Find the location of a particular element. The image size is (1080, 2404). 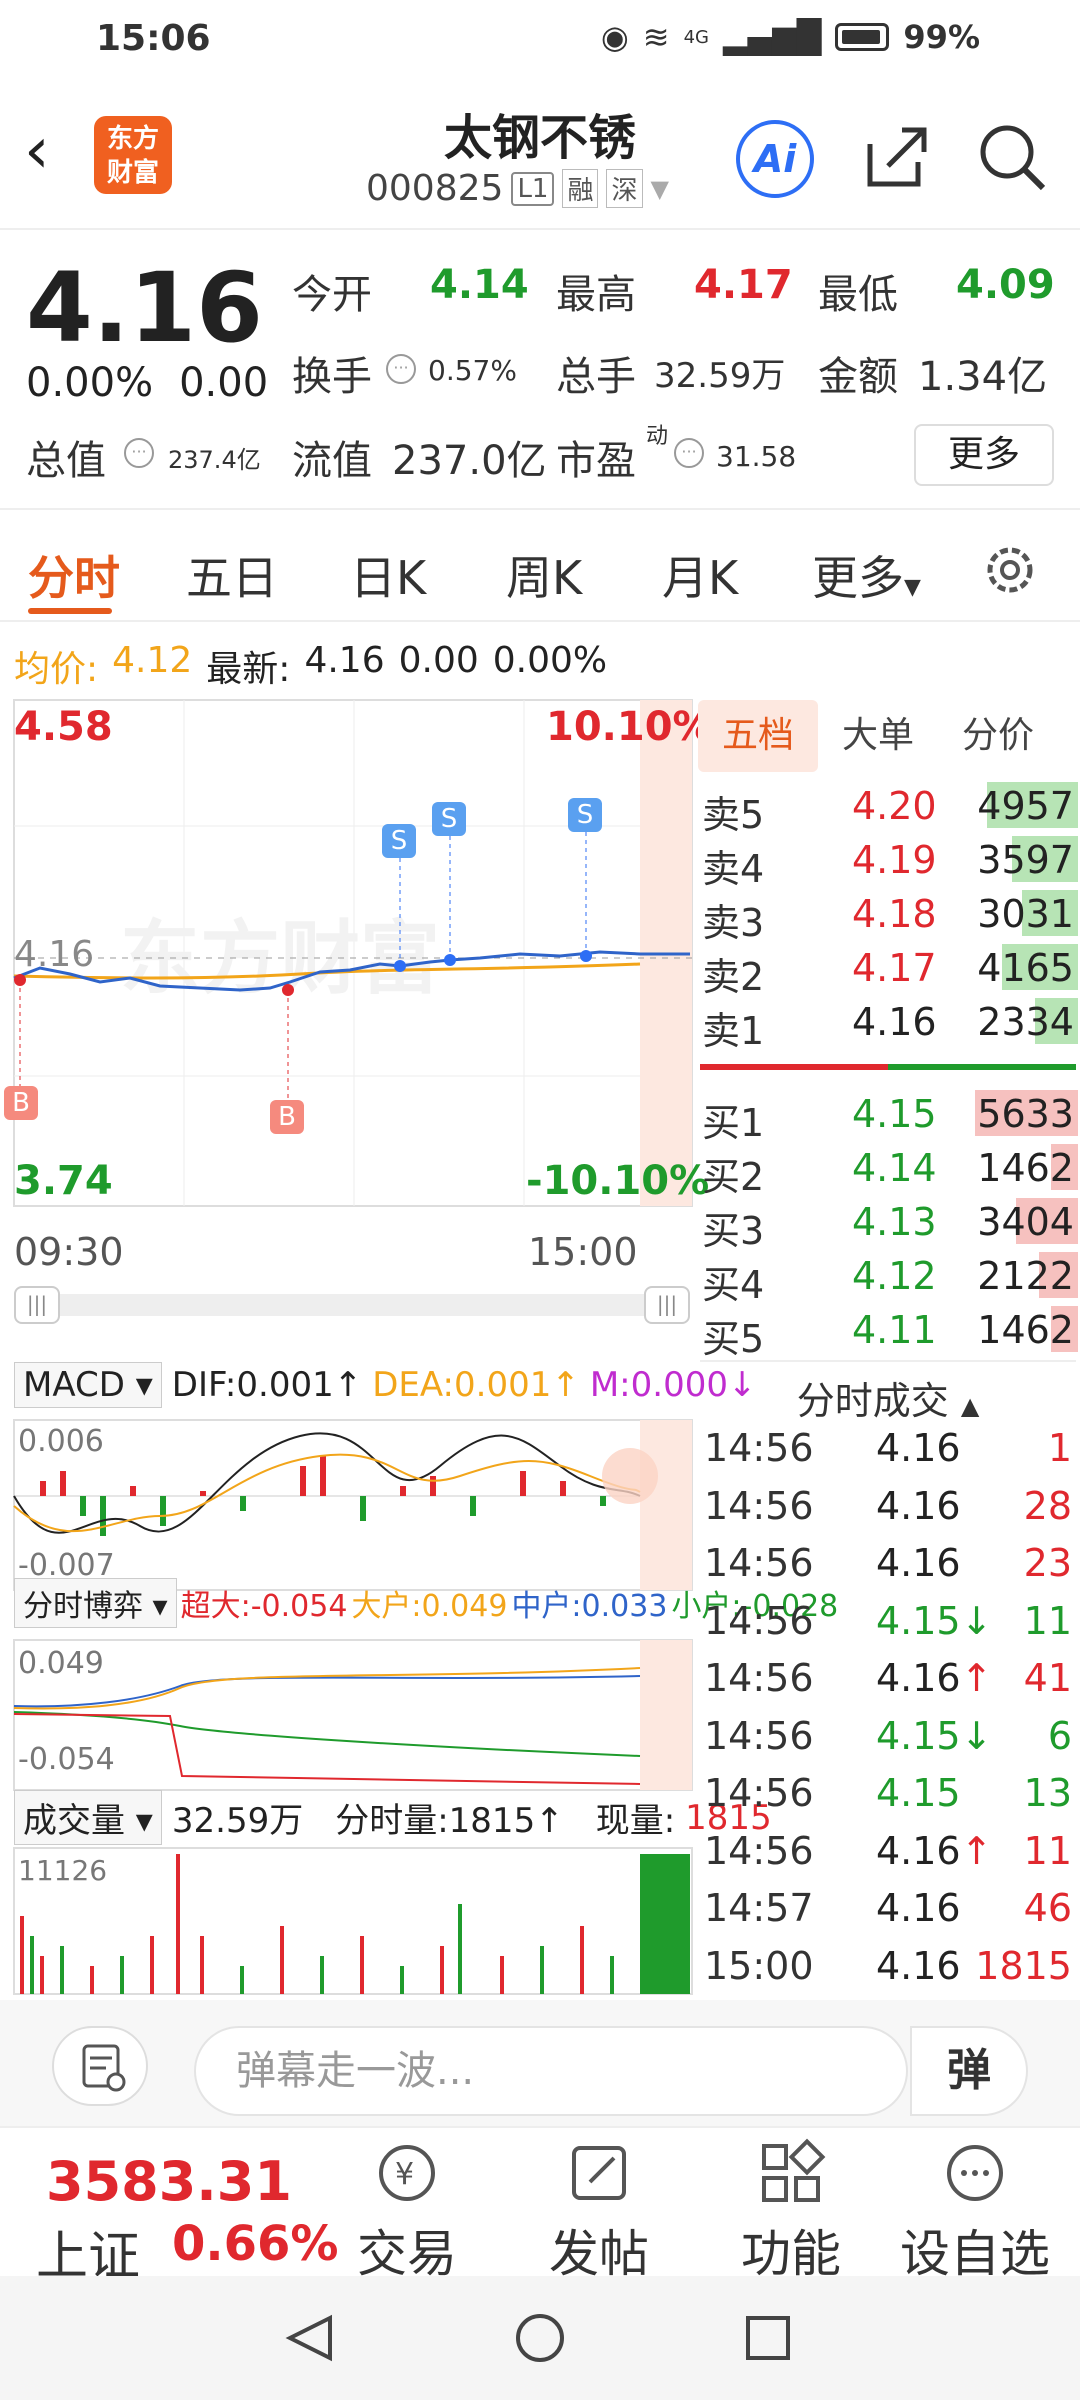

bid-level-price: 4.13 is located at coordinates (894, 1222).